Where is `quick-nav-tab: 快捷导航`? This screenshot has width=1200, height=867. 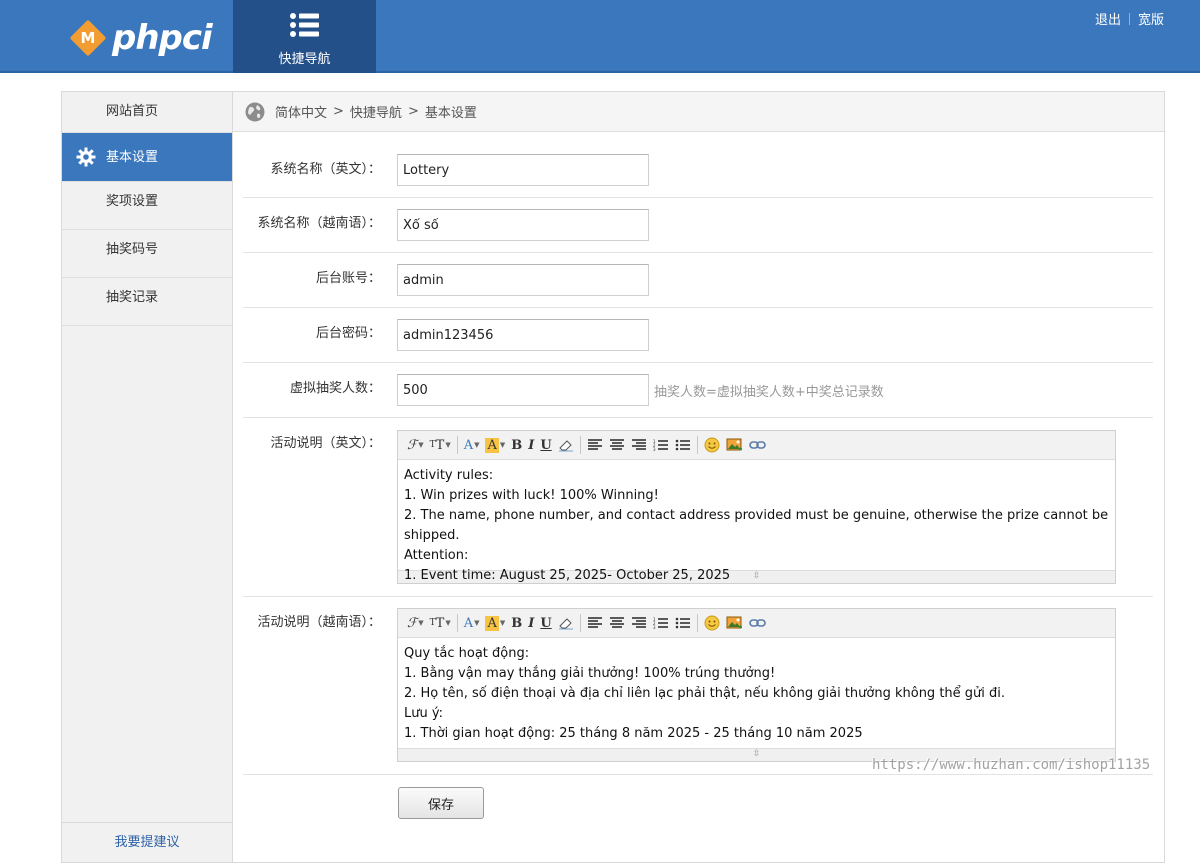
quick-nav-tab: 快捷导航 is located at coordinates (304, 36).